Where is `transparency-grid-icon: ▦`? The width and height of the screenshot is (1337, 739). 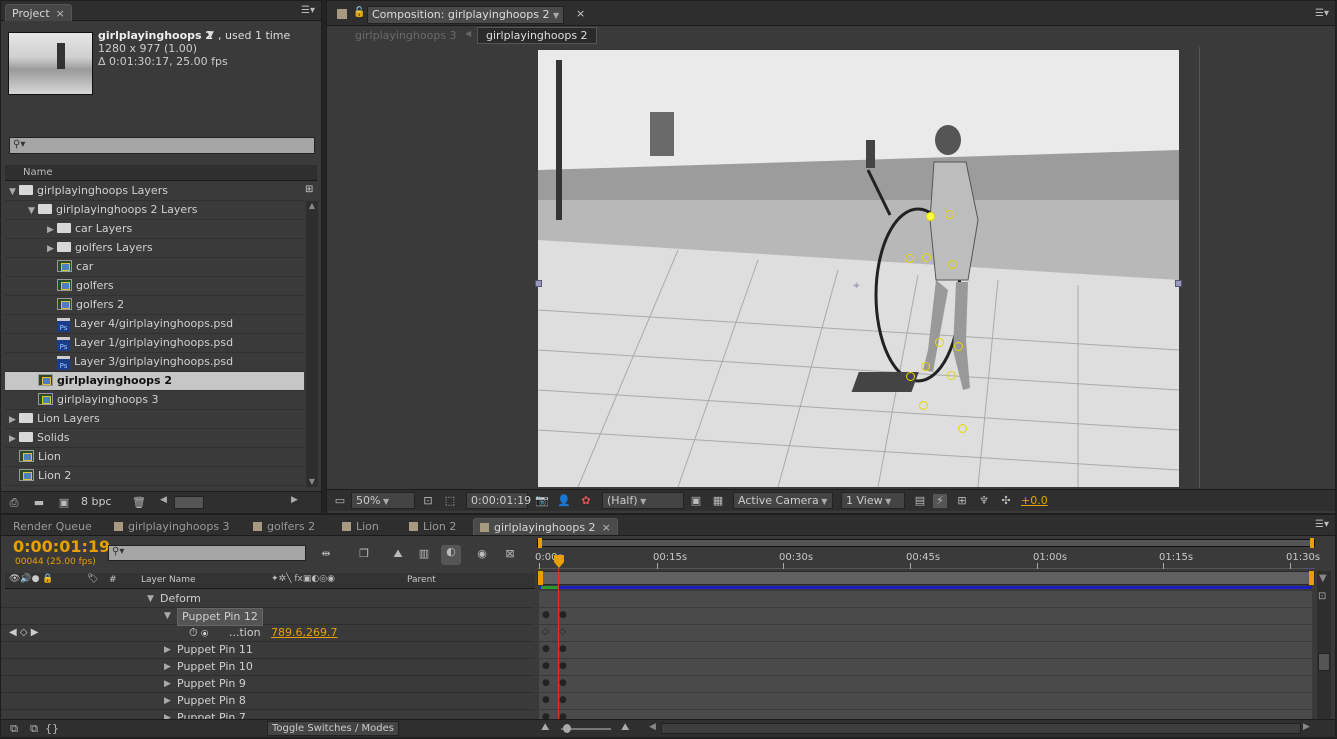 transparency-grid-icon: ▦ is located at coordinates (718, 501).